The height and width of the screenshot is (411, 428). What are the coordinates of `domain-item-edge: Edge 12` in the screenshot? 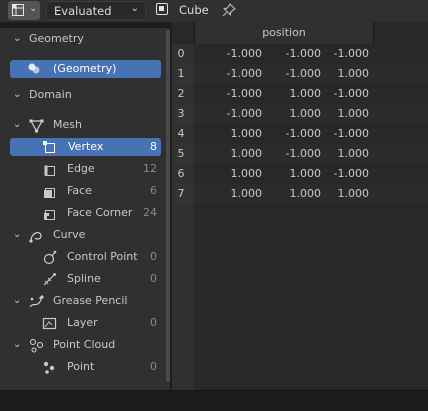 It's located at (82, 170).